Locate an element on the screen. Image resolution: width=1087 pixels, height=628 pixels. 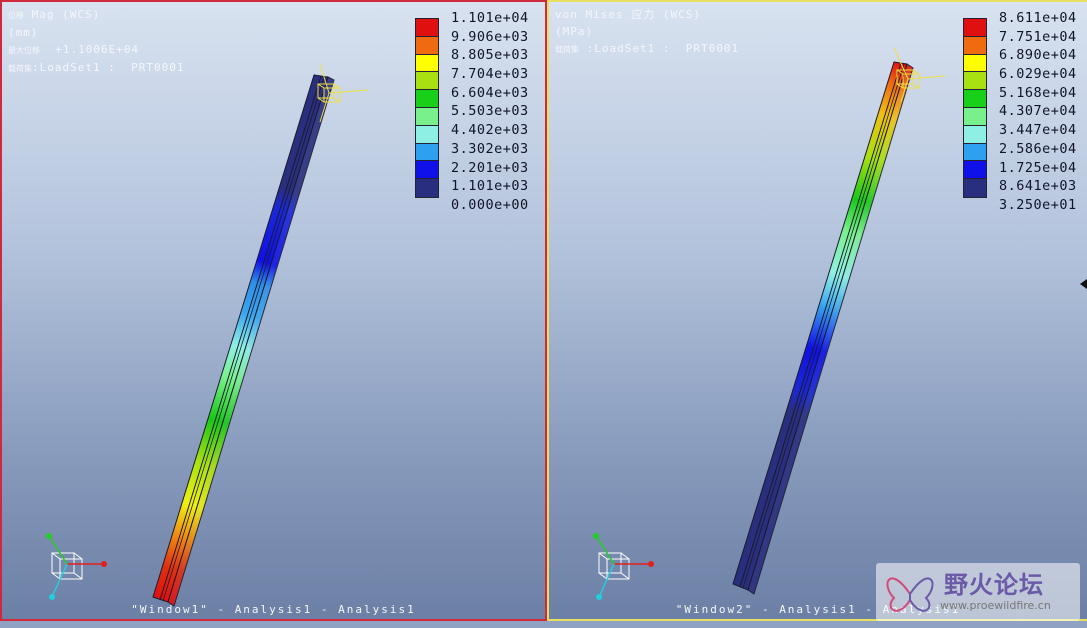
forum-watermark: 野火论坛 www.proewildfire.cn is located at coordinates (978, 592).